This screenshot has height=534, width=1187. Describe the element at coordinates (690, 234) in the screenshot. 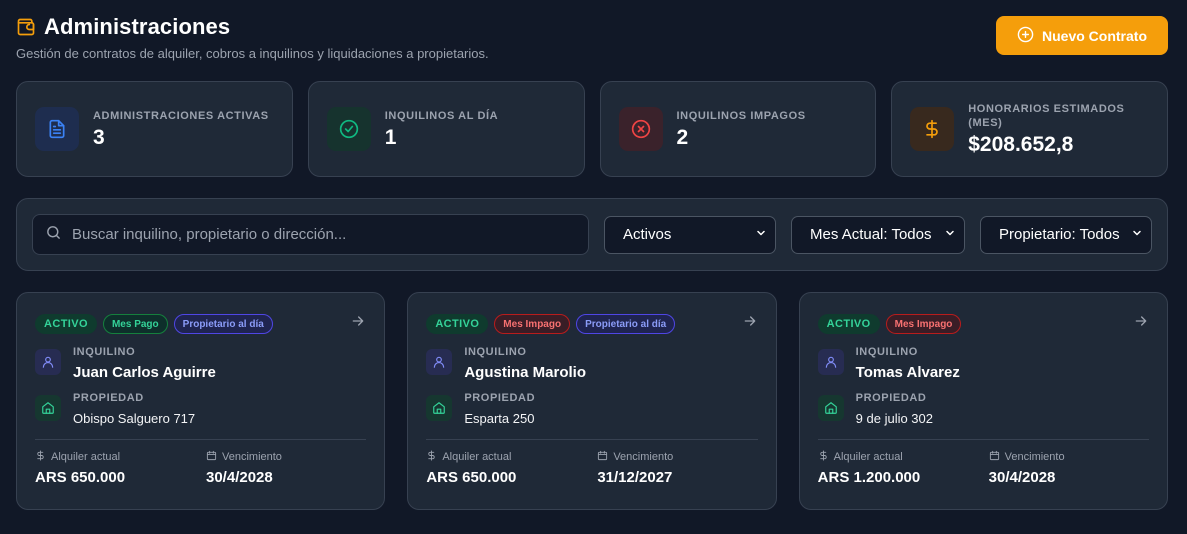

I see `status-select: Activos` at that location.